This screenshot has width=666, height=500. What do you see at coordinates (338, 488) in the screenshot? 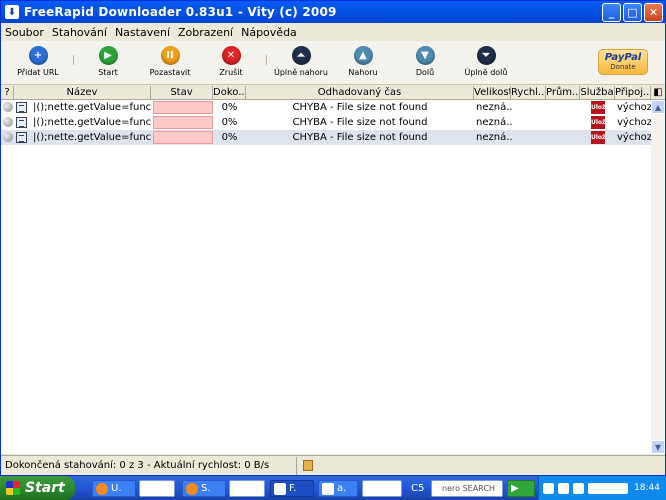
I see `taskbar-item: a.` at bounding box center [338, 488].